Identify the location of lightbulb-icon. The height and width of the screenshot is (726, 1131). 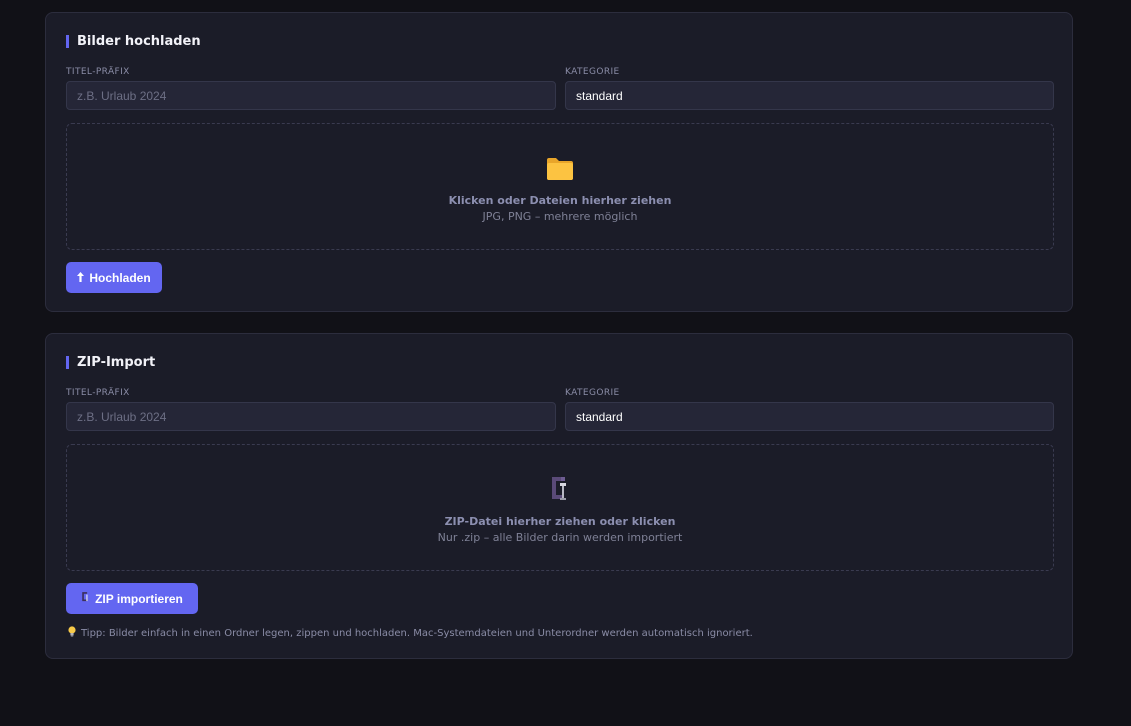
(72, 633).